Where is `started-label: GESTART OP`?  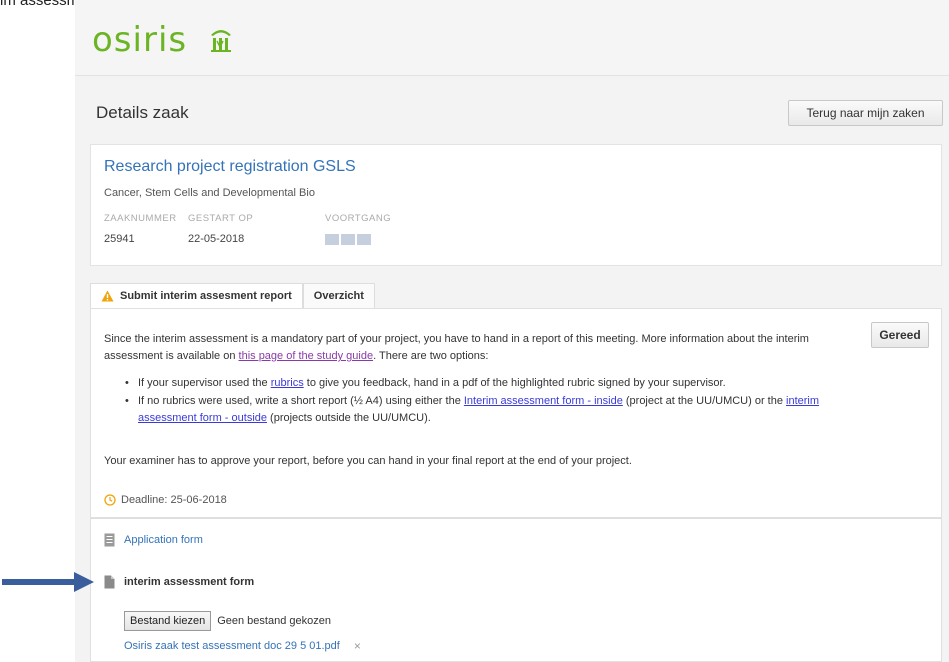
started-label: GESTART OP is located at coordinates (221, 218).